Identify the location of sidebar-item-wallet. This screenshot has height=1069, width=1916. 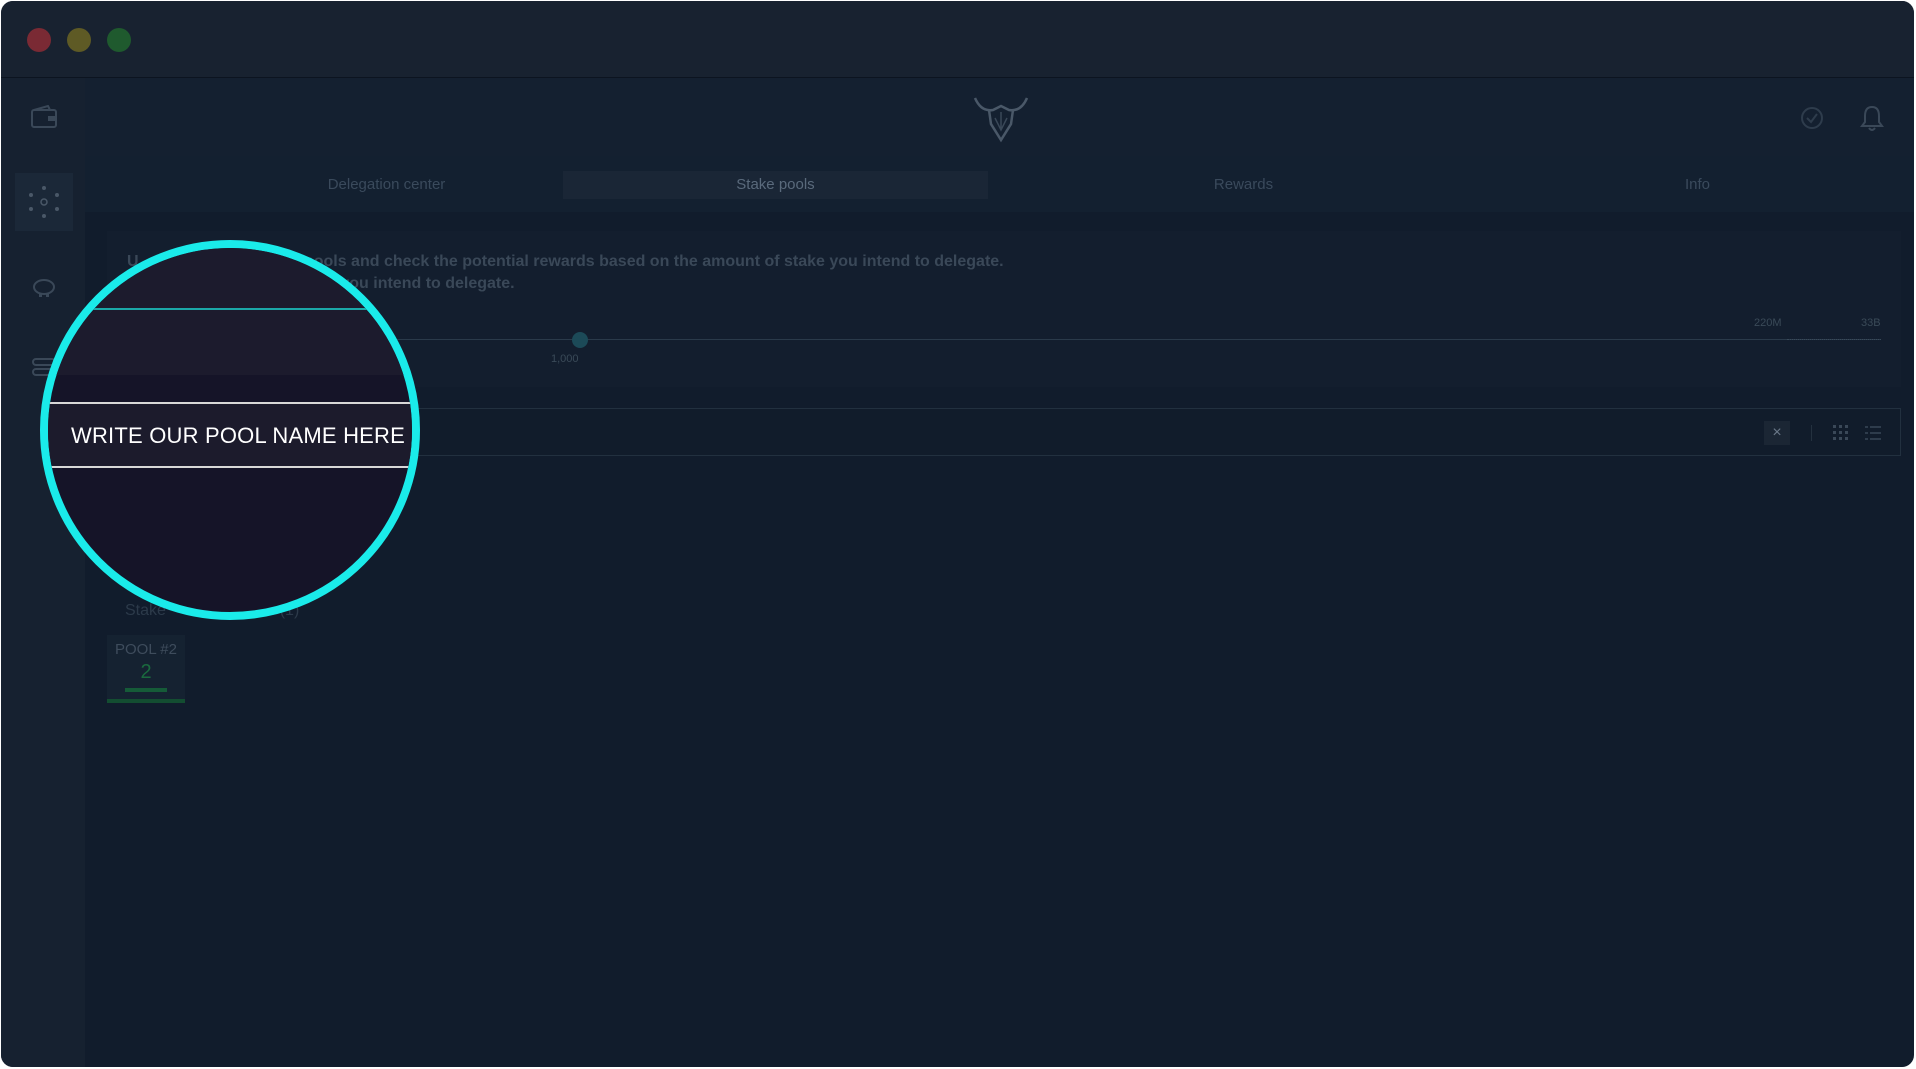
(44, 117).